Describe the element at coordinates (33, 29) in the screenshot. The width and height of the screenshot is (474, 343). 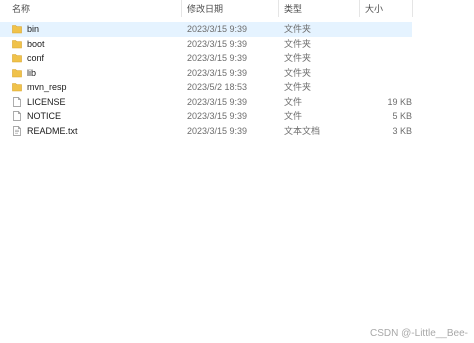
I see `file-name: bin` at that location.